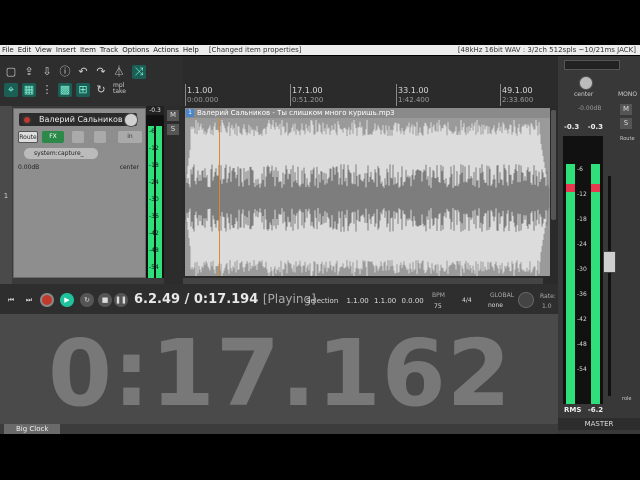 The height and width of the screenshot is (480, 640). What do you see at coordinates (61, 153) in the screenshot?
I see `record-input-select: system:capture_` at bounding box center [61, 153].